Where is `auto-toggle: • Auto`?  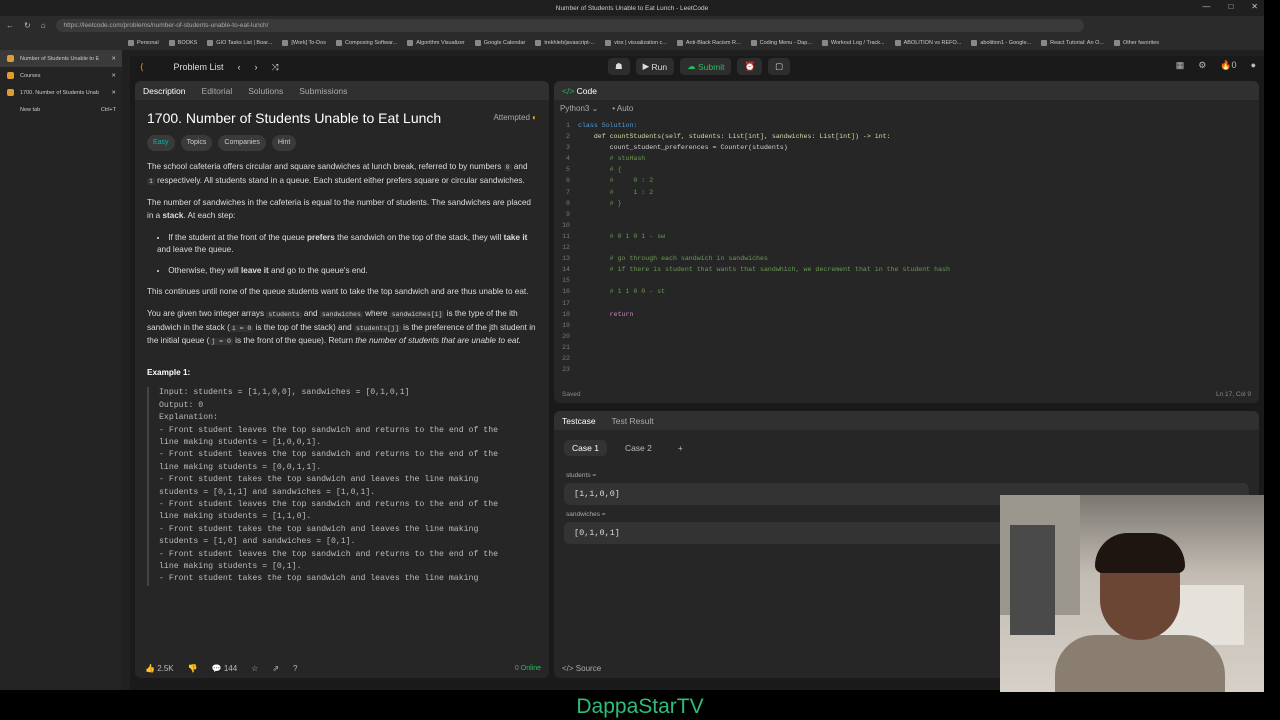 auto-toggle: • Auto is located at coordinates (622, 108).